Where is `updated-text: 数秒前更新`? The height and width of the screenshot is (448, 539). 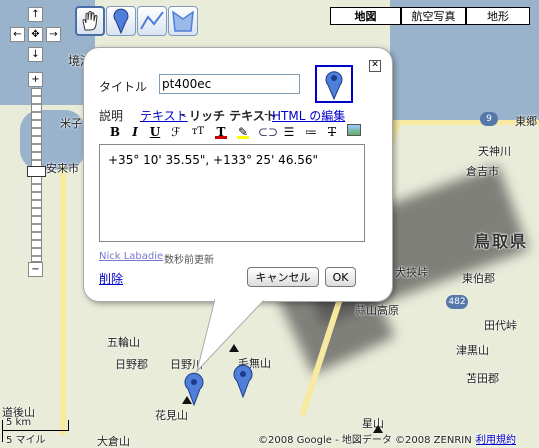 updated-text: 数秒前更新 is located at coordinates (189, 260).